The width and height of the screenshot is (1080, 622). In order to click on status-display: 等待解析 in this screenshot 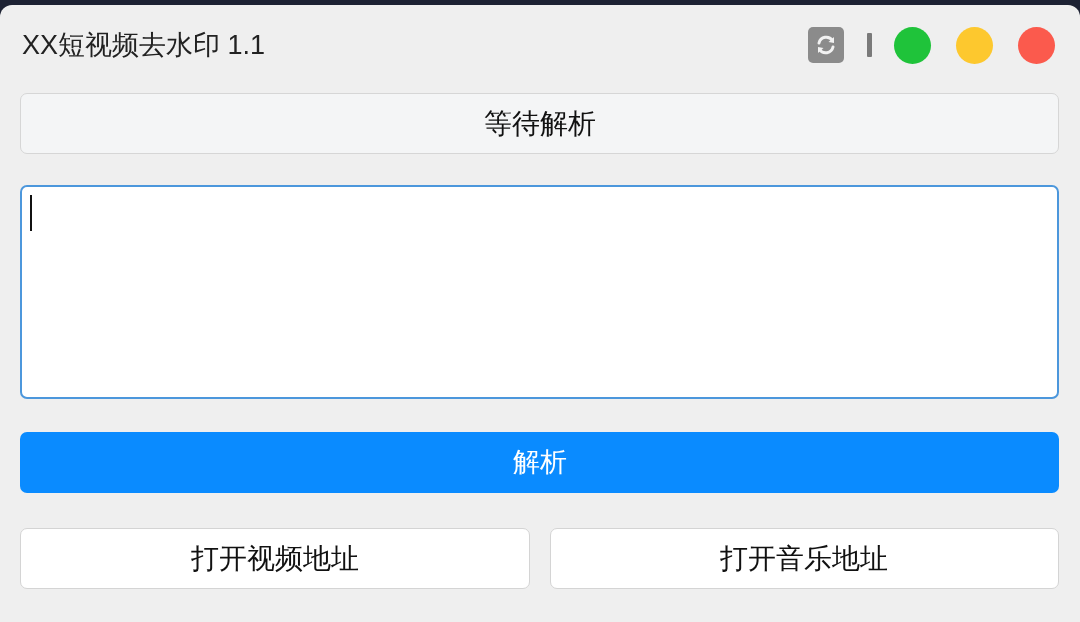, I will do `click(539, 123)`.